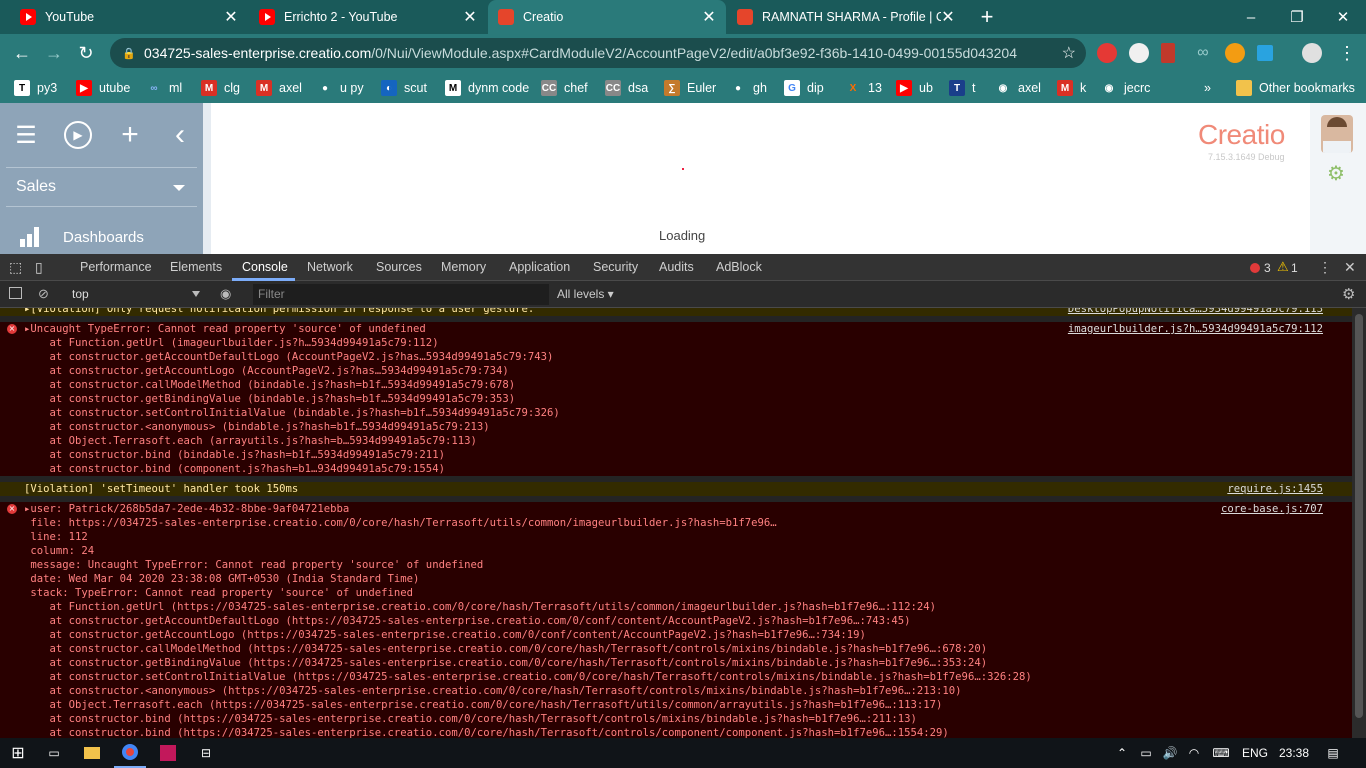 The image size is (1366, 768). What do you see at coordinates (404, 88) in the screenshot?
I see `bookmark-item: ◐ scut` at bounding box center [404, 88].